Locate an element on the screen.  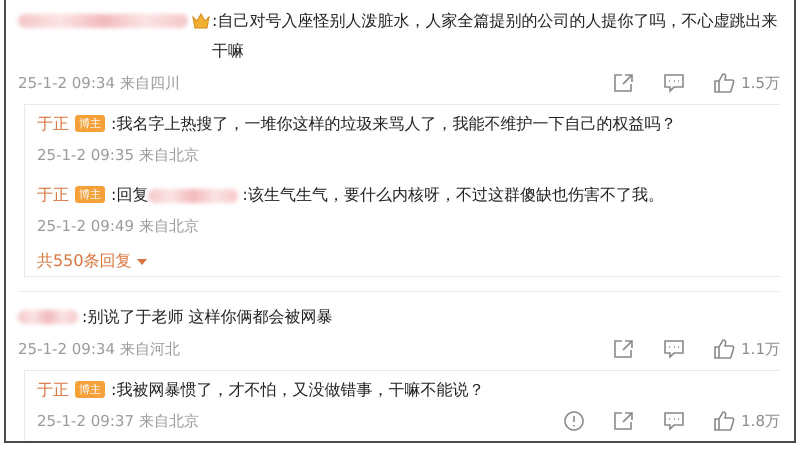
reply-text: :我被网暴惯了，才不怕，又没做错事，干嘛不能说？ is located at coordinates (297, 389).